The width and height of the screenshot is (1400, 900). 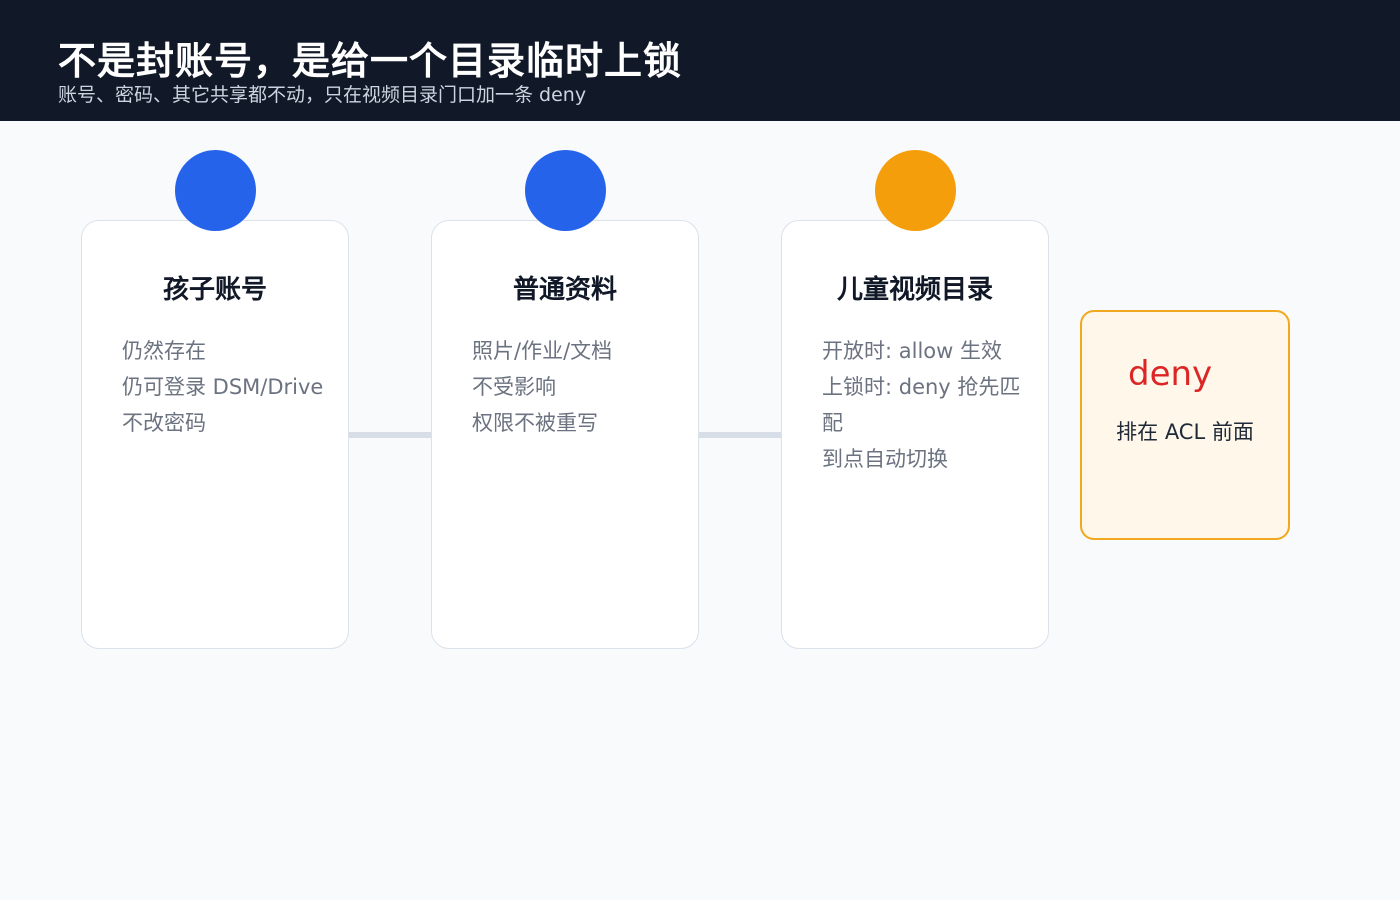 What do you see at coordinates (542, 351) in the screenshot?
I see `card-line: 照片/作业/文档` at bounding box center [542, 351].